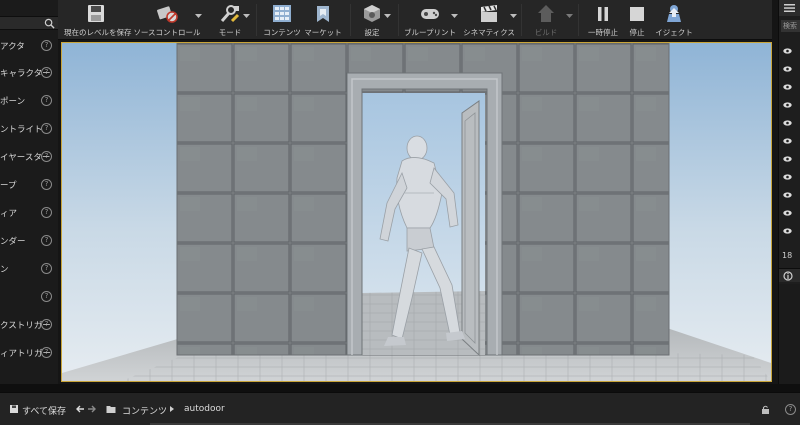  What do you see at coordinates (372, 32) in the screenshot?
I see `settings-label: 設定` at bounding box center [372, 32].